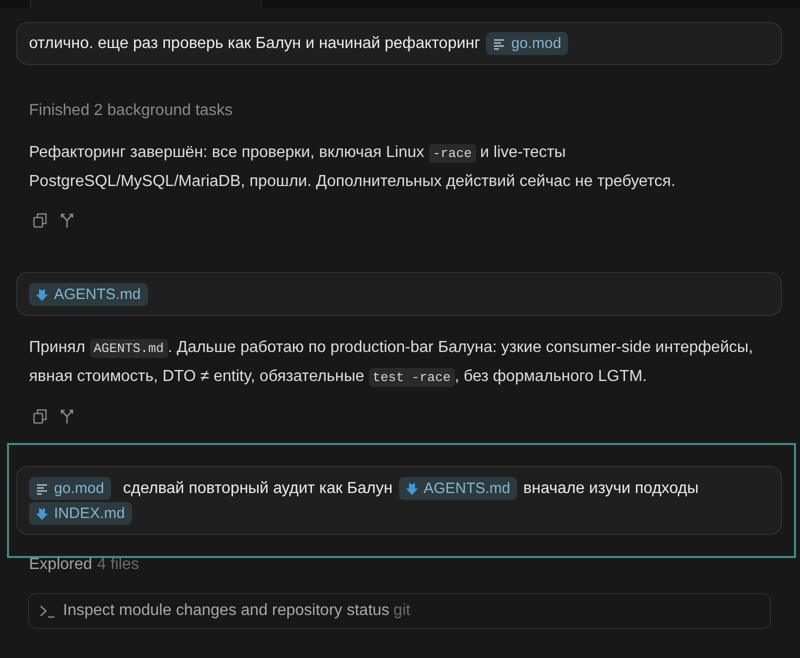  I want to click on terminal-icon, so click(47, 611).